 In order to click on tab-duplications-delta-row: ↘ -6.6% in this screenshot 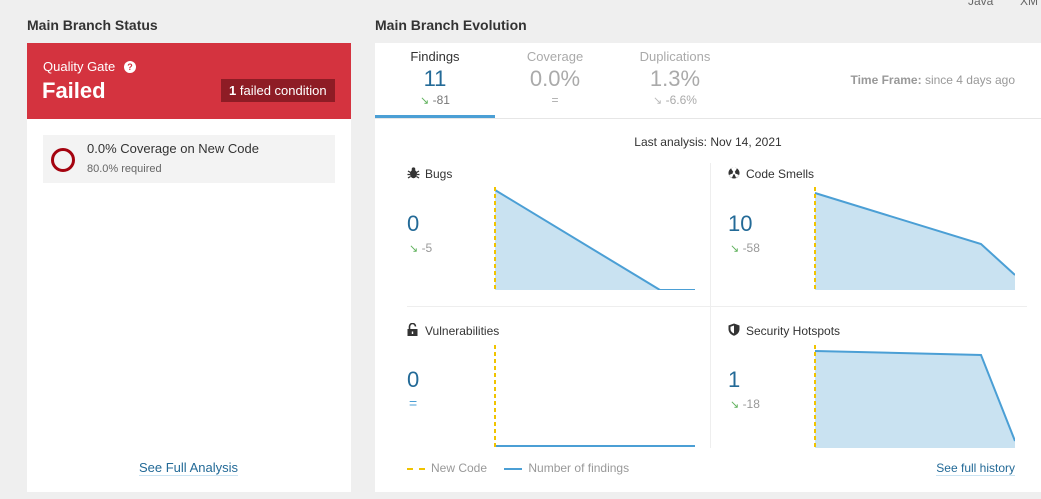, I will do `click(675, 100)`.